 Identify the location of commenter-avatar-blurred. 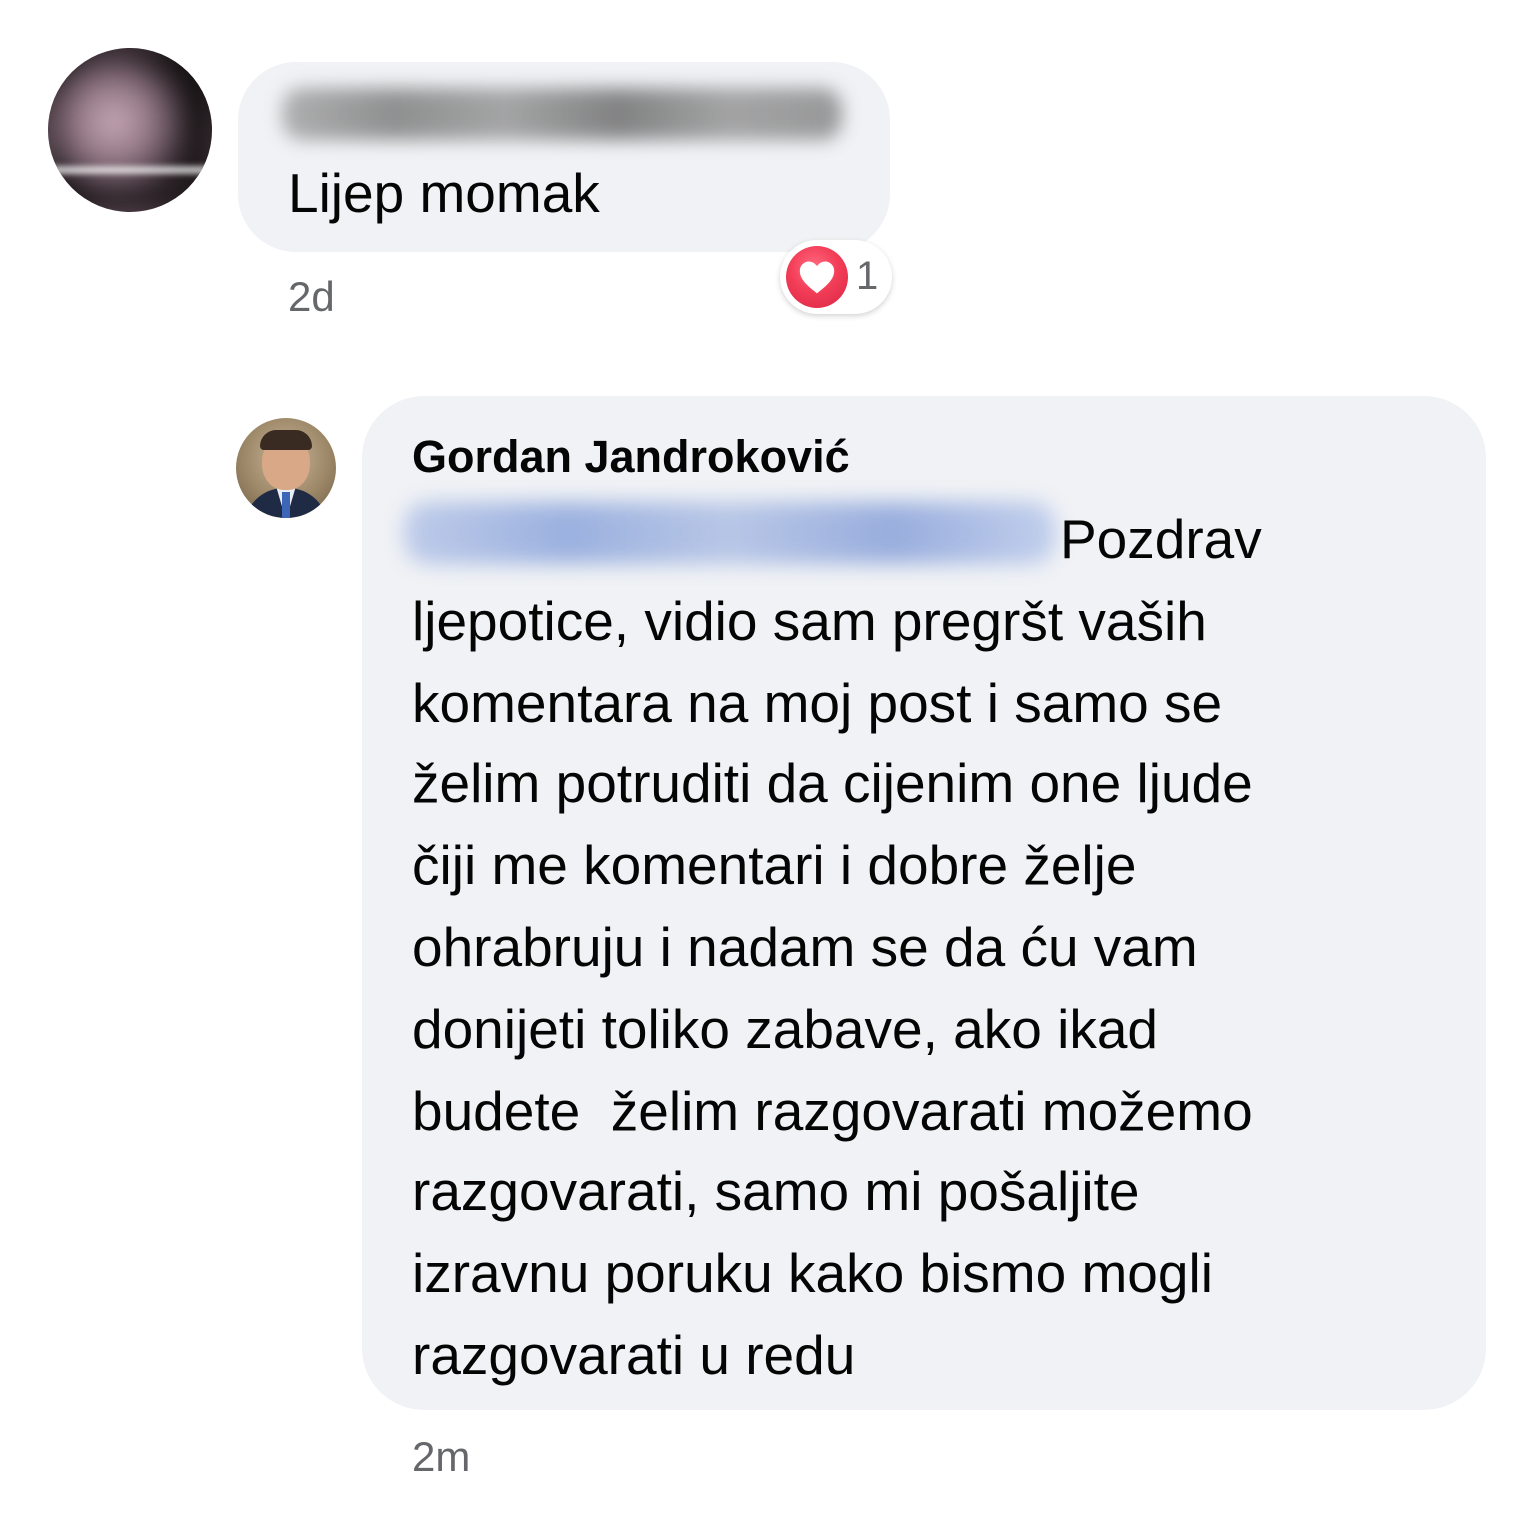
(130, 130).